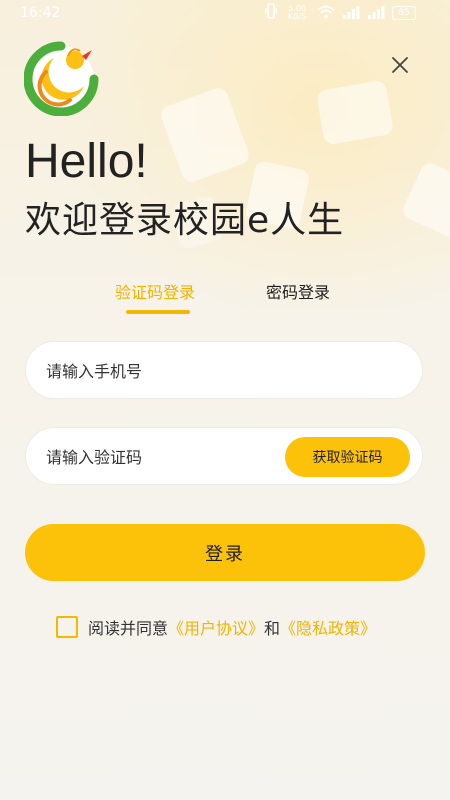  I want to click on phone-field, so click(224, 371).